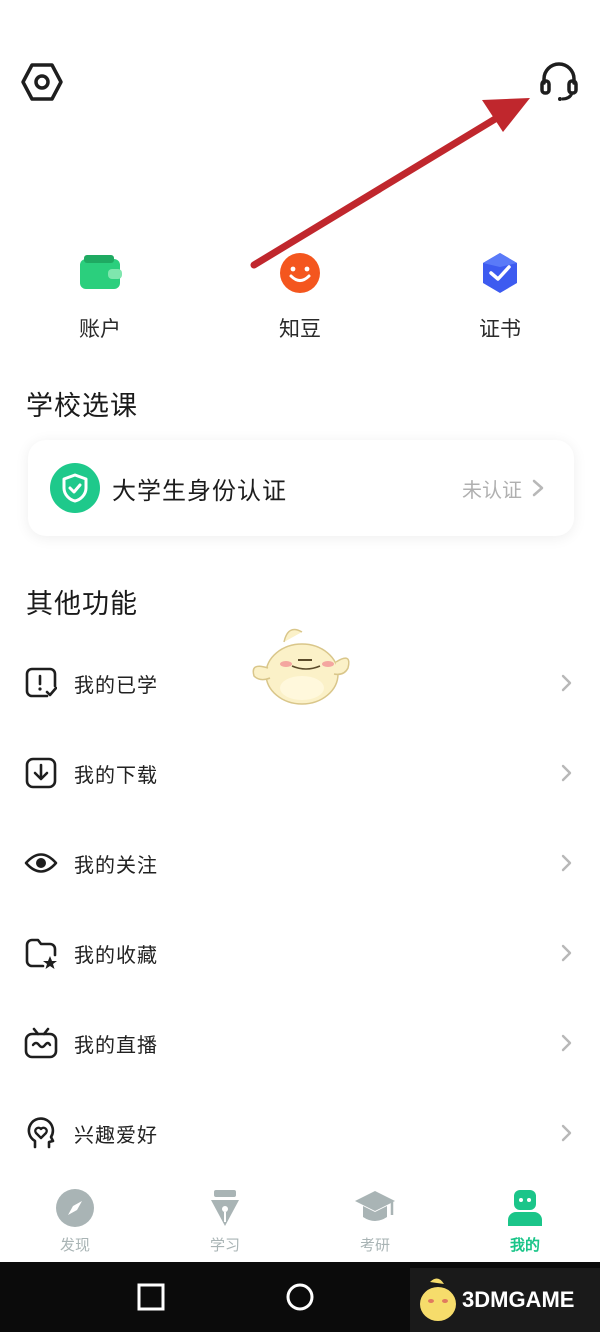 This screenshot has height=1332, width=600. I want to click on watermark: 3DMGAME, so click(505, 1300).